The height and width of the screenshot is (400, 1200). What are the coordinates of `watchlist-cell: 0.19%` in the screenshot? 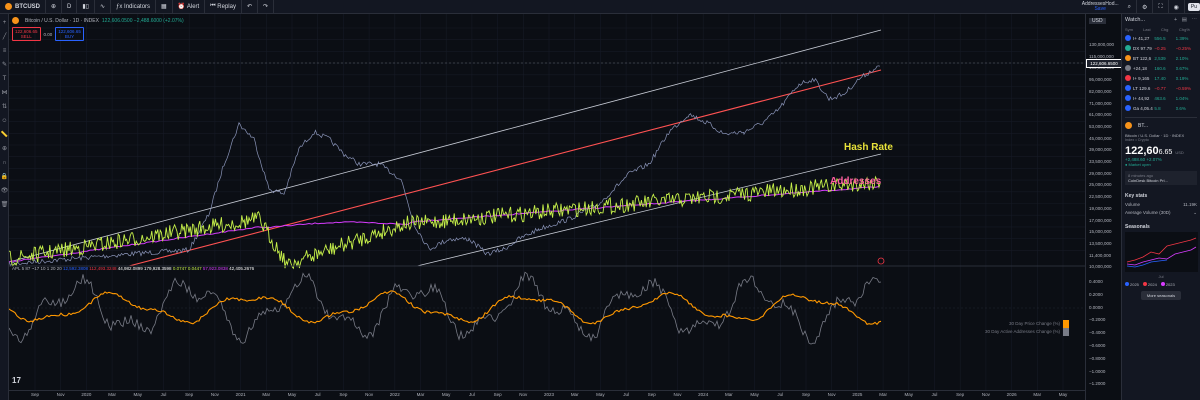 It's located at (1182, 78).